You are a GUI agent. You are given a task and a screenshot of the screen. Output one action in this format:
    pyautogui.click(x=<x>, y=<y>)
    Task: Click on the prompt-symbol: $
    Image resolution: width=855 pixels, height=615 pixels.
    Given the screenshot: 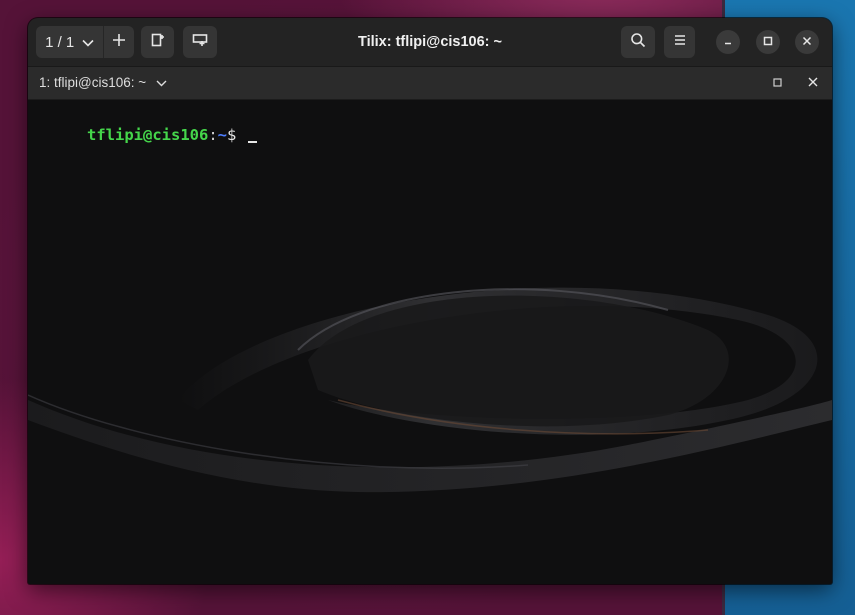 What is the action you would take?
    pyautogui.click(x=232, y=135)
    